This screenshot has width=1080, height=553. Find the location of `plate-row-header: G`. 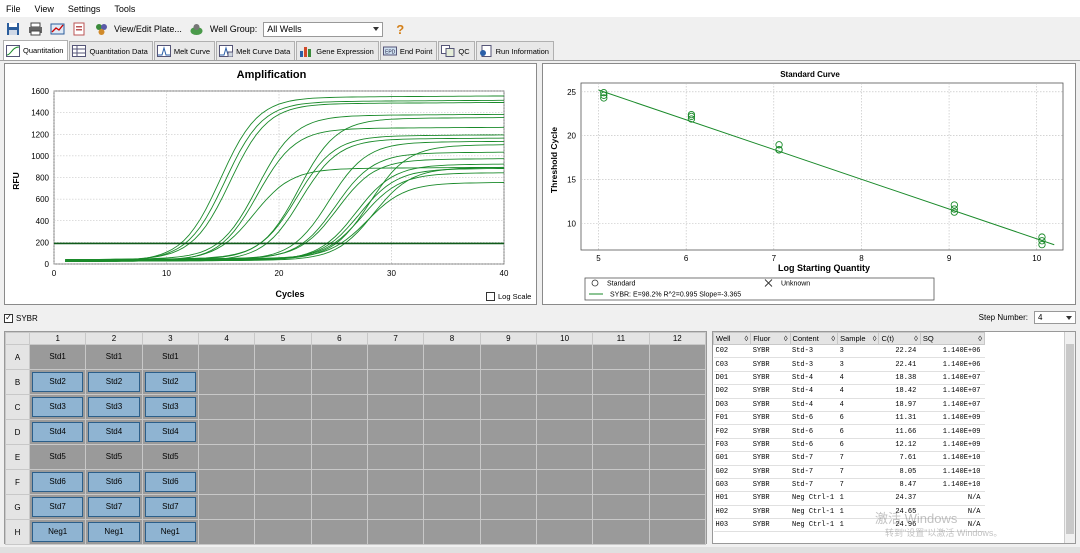

plate-row-header: G is located at coordinates (17, 507).